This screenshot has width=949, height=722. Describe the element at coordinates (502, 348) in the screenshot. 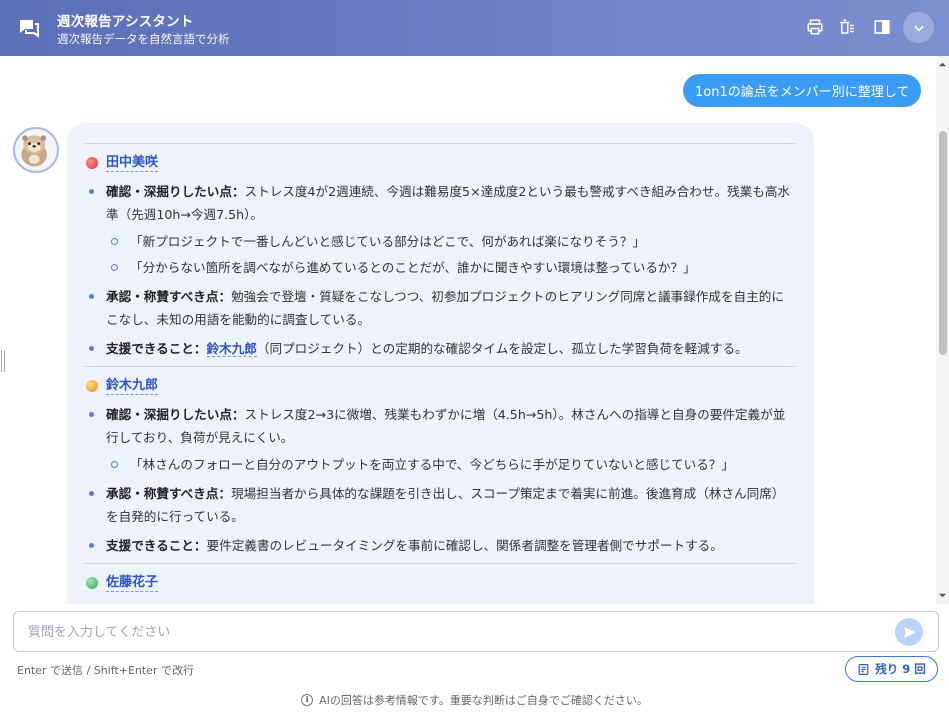

I see `point-text: （同プロジェクト）との定期的な確認タイムを設定し、孤立した学習負荷を軽減する。` at that location.